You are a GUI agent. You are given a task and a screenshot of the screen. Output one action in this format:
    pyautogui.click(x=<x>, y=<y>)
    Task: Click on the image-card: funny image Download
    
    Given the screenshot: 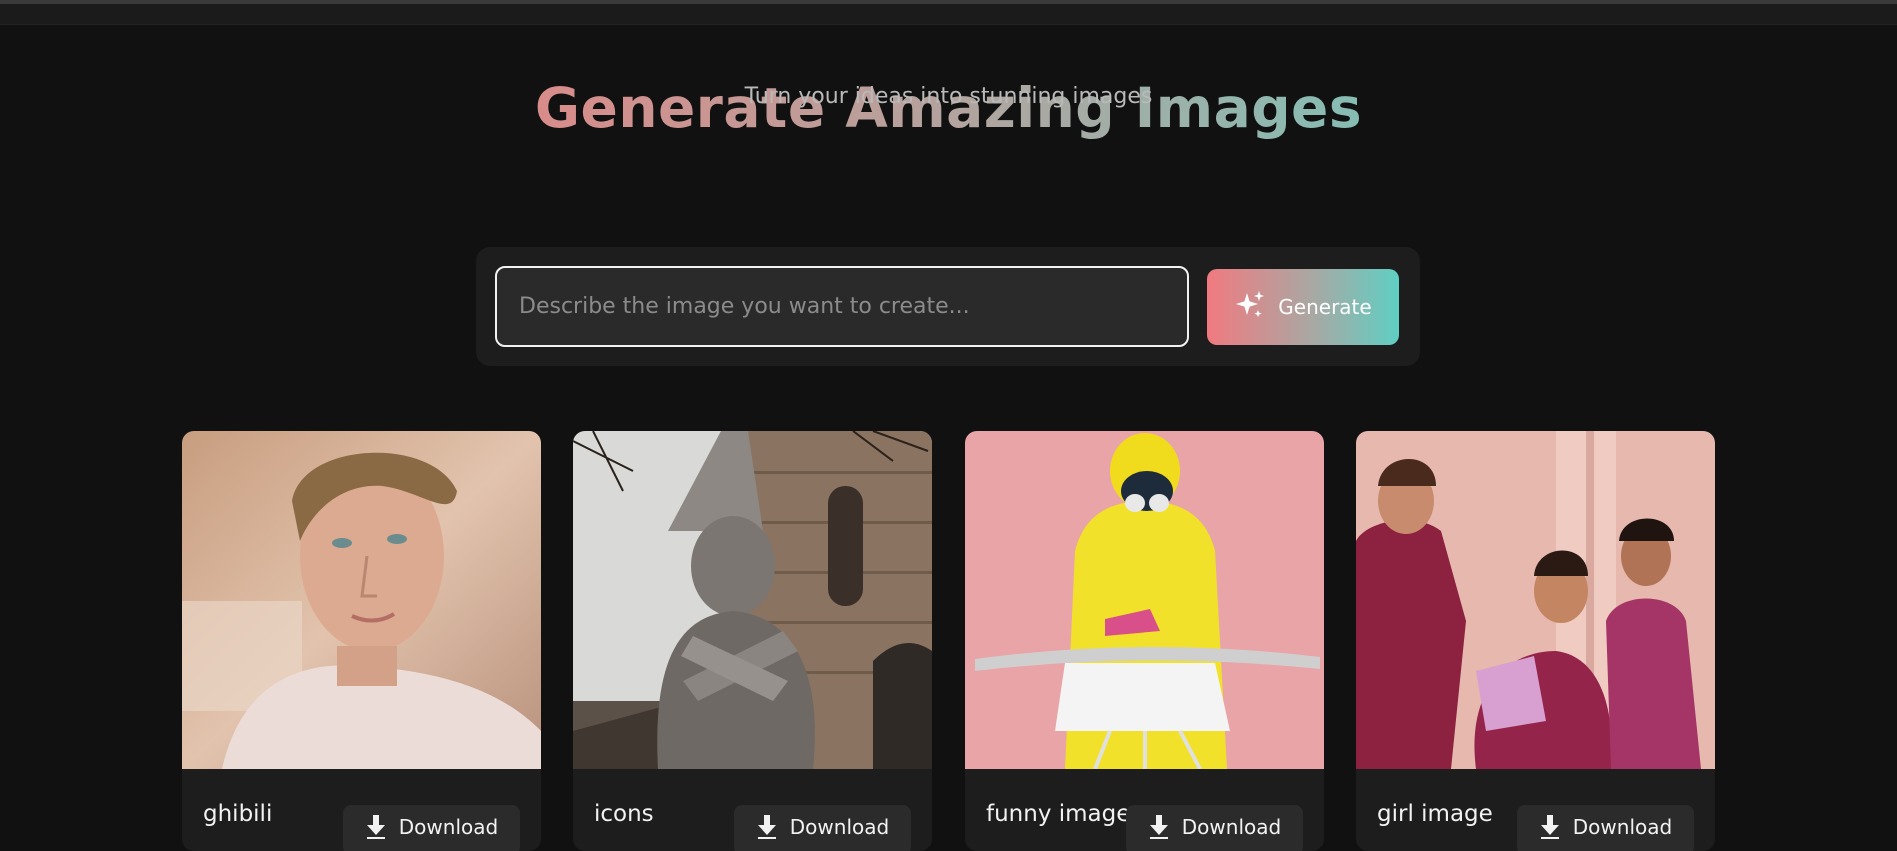 What is the action you would take?
    pyautogui.click(x=1144, y=641)
    